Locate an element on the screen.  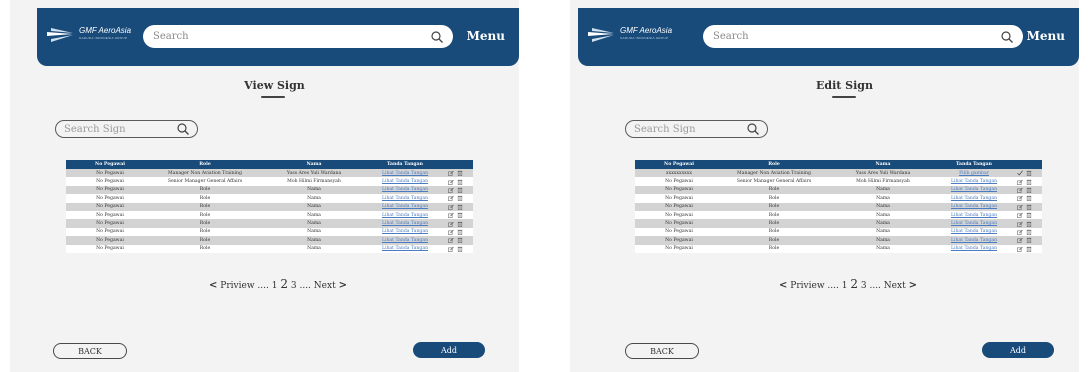
check-icon is located at coordinates (1020, 173).